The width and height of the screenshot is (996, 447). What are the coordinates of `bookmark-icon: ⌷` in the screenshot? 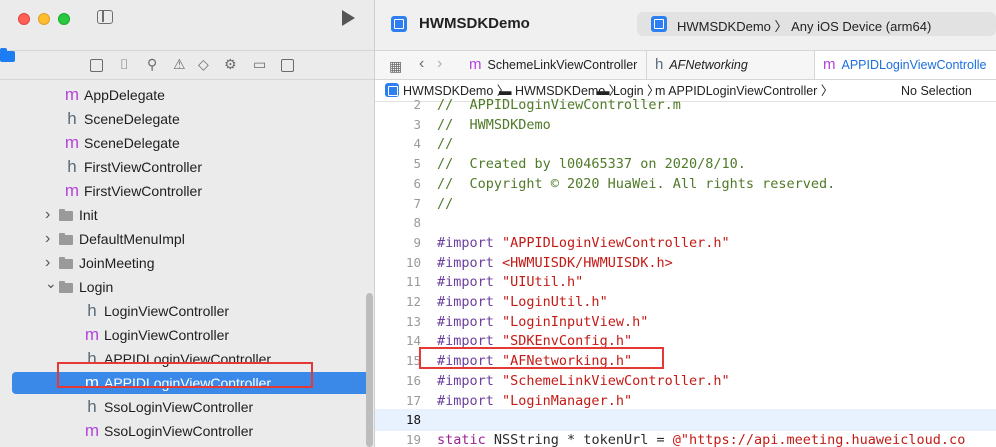 It's located at (124, 65).